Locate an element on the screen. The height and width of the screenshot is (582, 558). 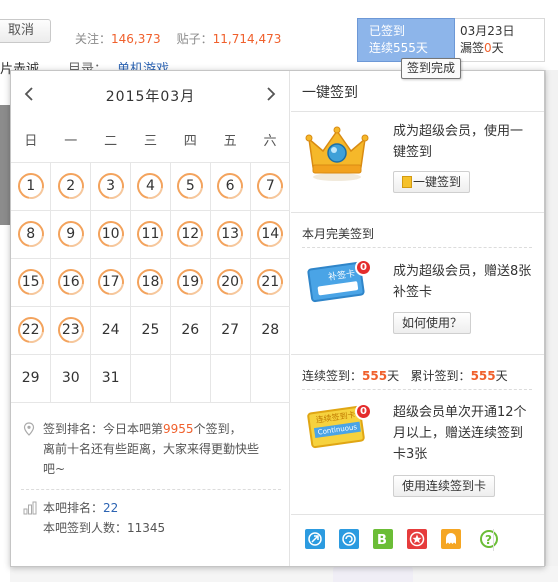
calendar-day-cell: 24 is located at coordinates (110, 329).